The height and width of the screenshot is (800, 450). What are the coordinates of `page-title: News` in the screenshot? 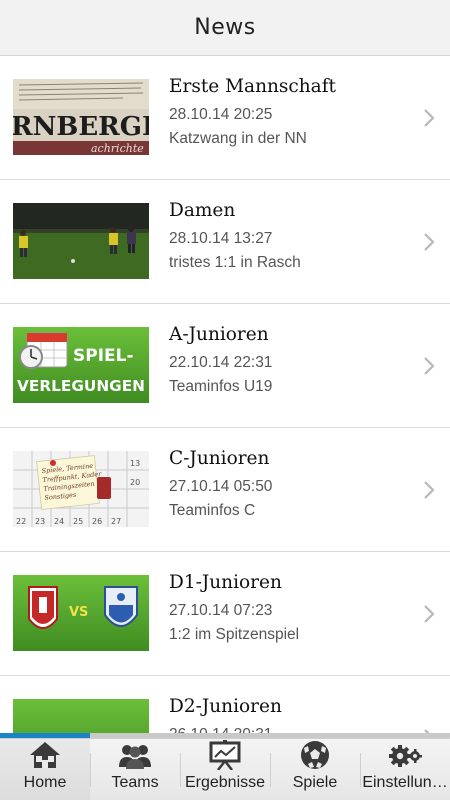 It's located at (225, 27).